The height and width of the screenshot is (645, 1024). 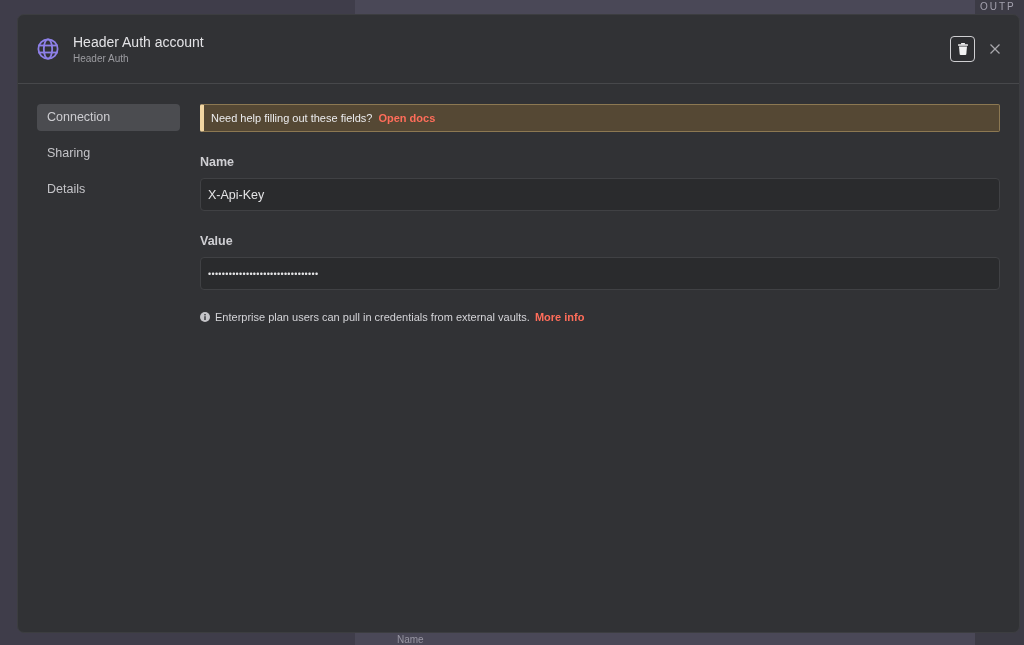 I want to click on globe-icon, so click(x=48, y=49).